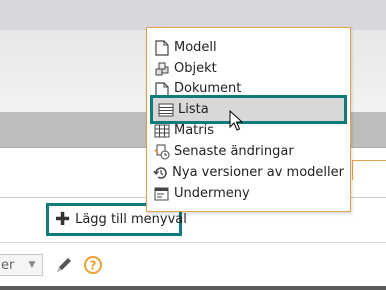 Image resolution: width=386 pixels, height=290 pixels. I want to click on menu-item-label: Objekt, so click(195, 68).